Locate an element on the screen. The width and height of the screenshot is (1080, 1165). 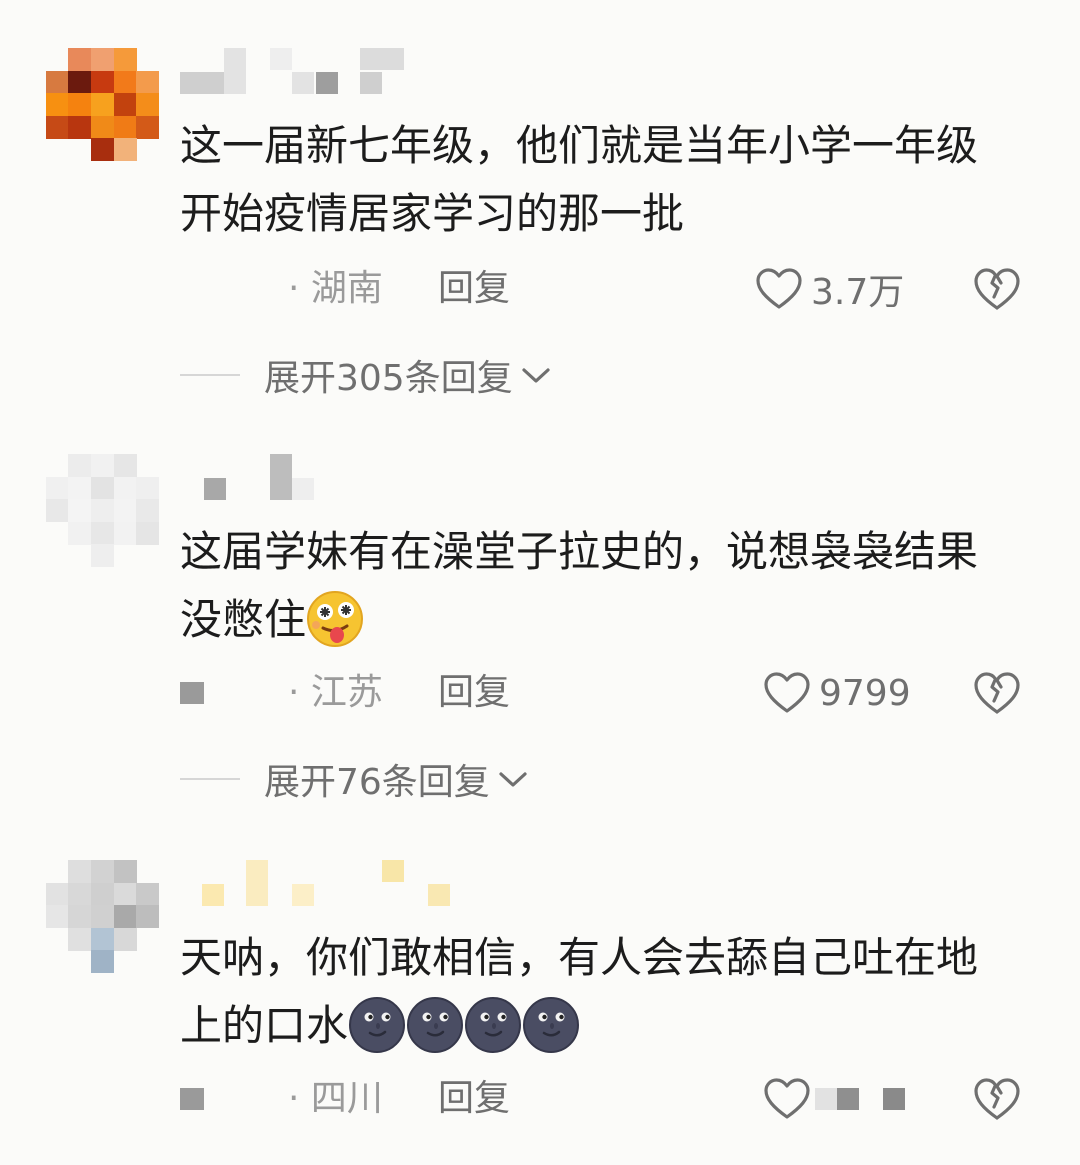
like-count: 3.7万 is located at coordinates (858, 292).